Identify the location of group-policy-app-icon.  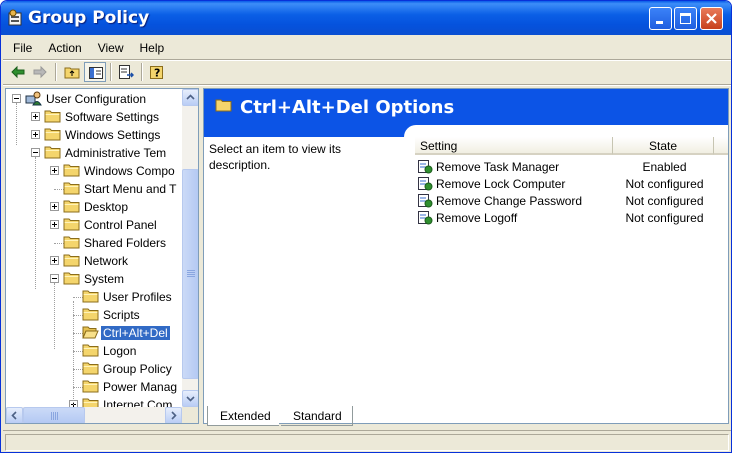
(15, 17).